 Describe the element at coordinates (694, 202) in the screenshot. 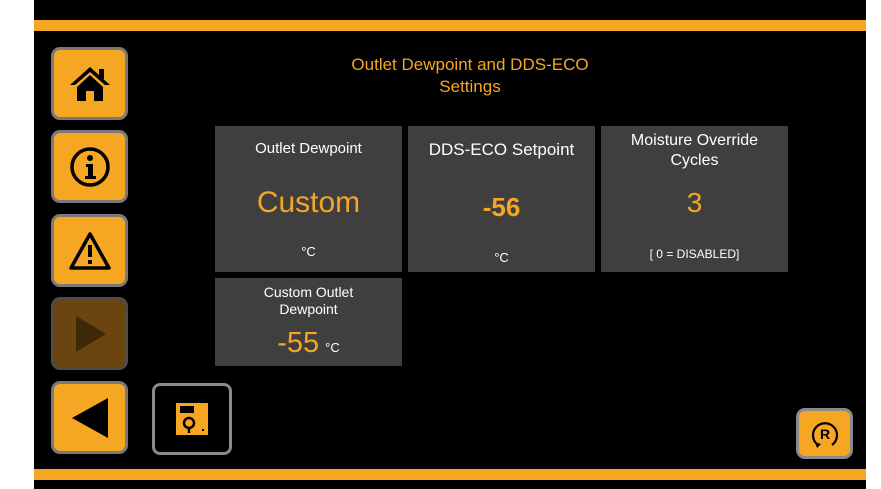

I see `moisture-override-value: 3` at that location.